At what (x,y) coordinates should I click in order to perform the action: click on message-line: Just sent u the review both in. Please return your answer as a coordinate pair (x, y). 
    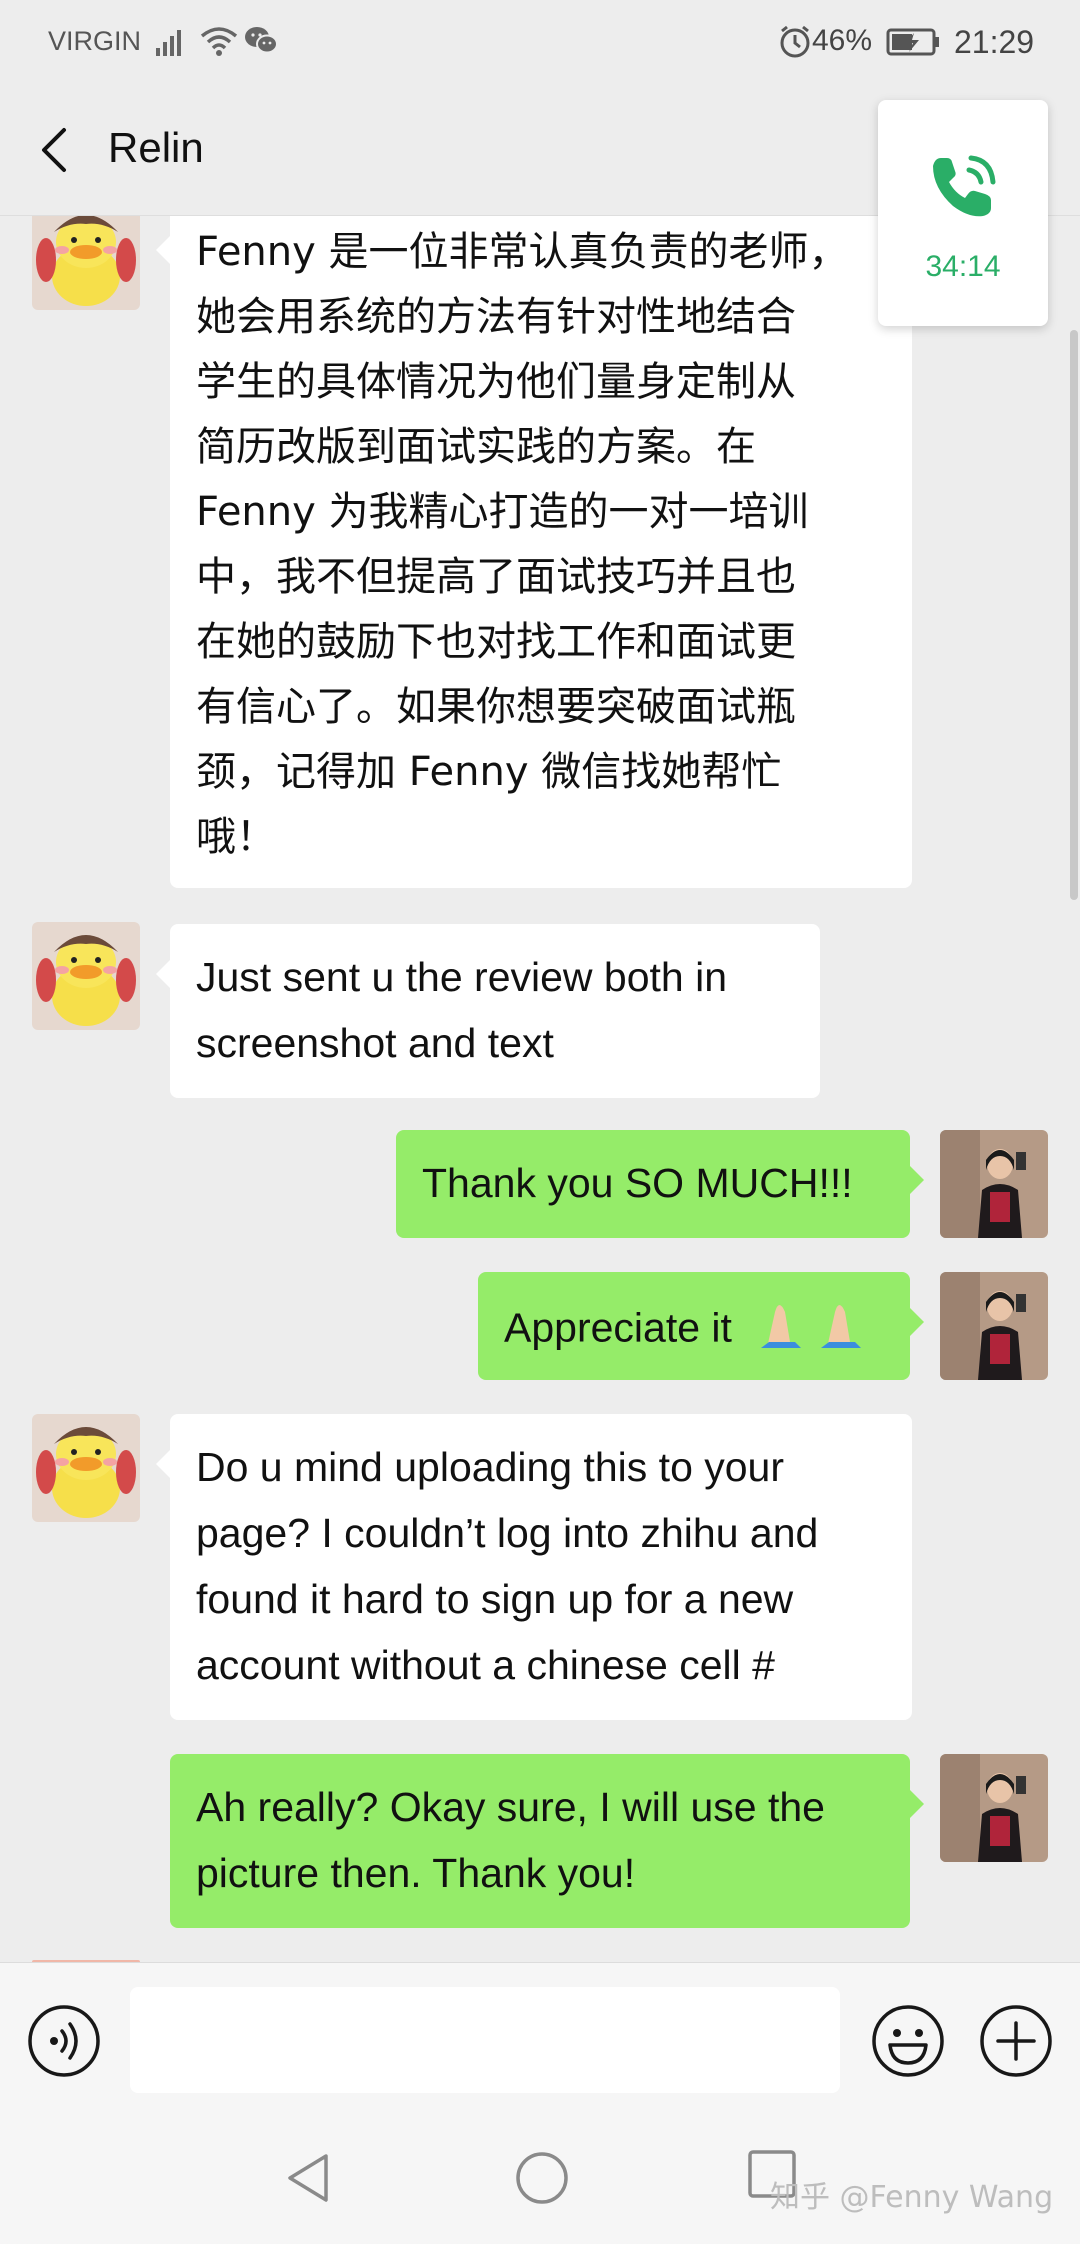
    Looking at the image, I should click on (462, 977).